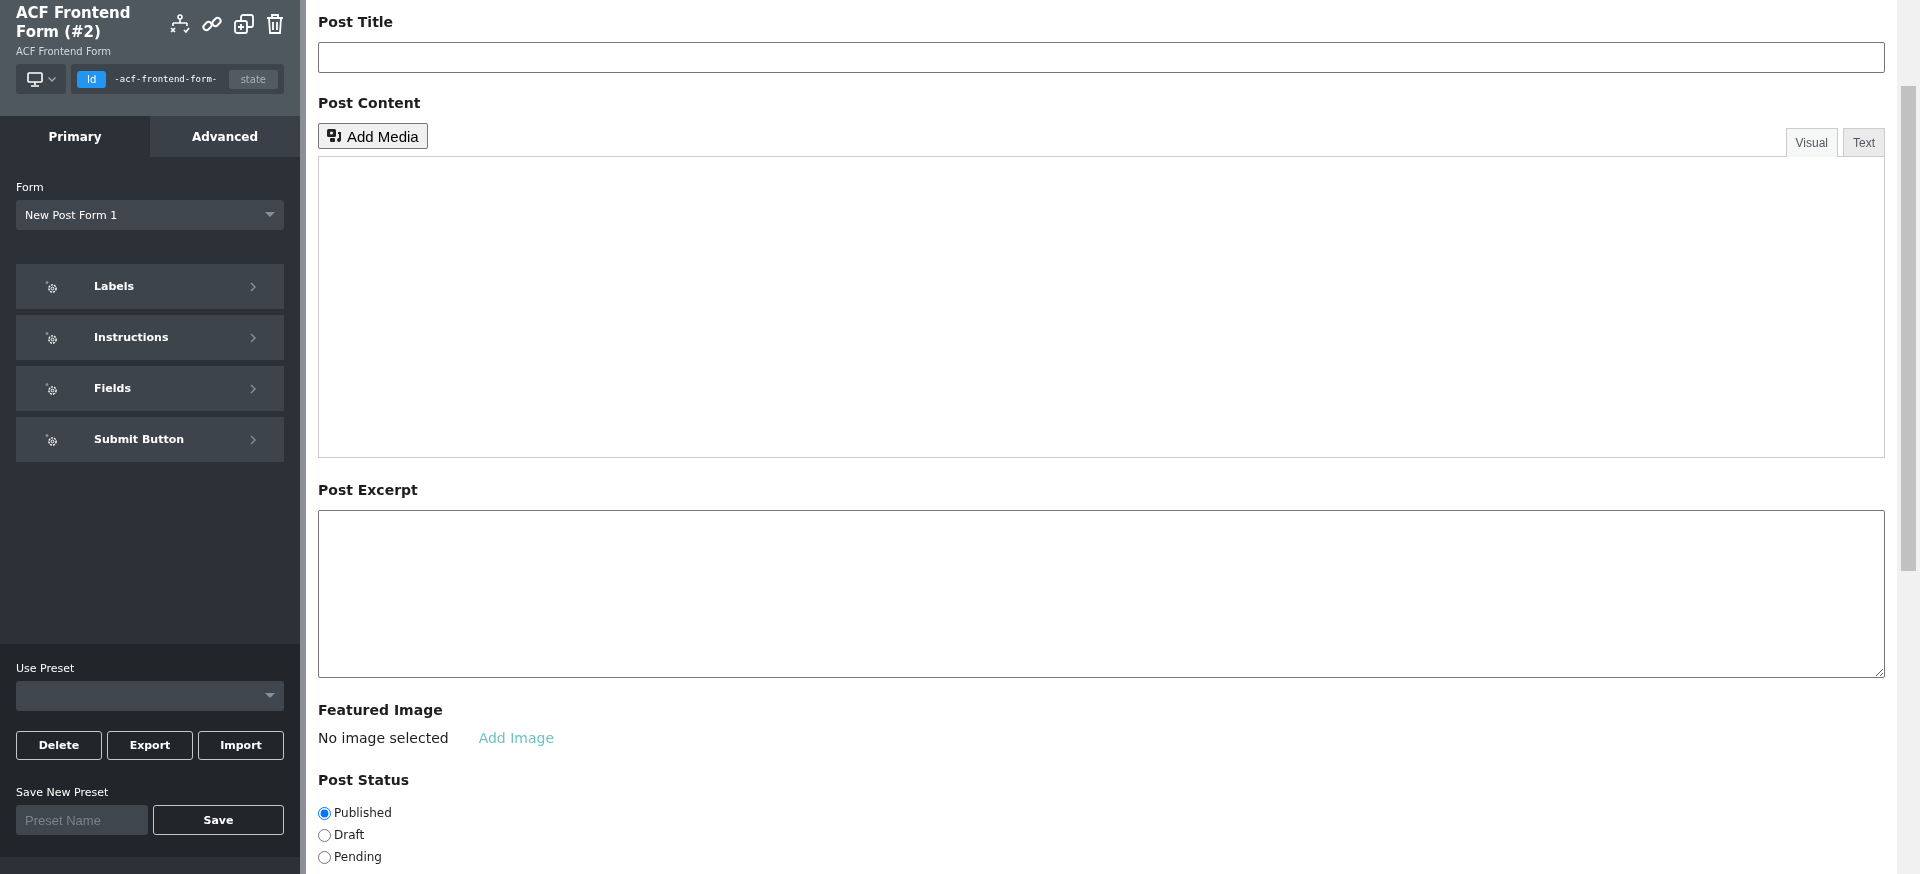  What do you see at coordinates (244, 24) in the screenshot?
I see `duplicate-icon` at bounding box center [244, 24].